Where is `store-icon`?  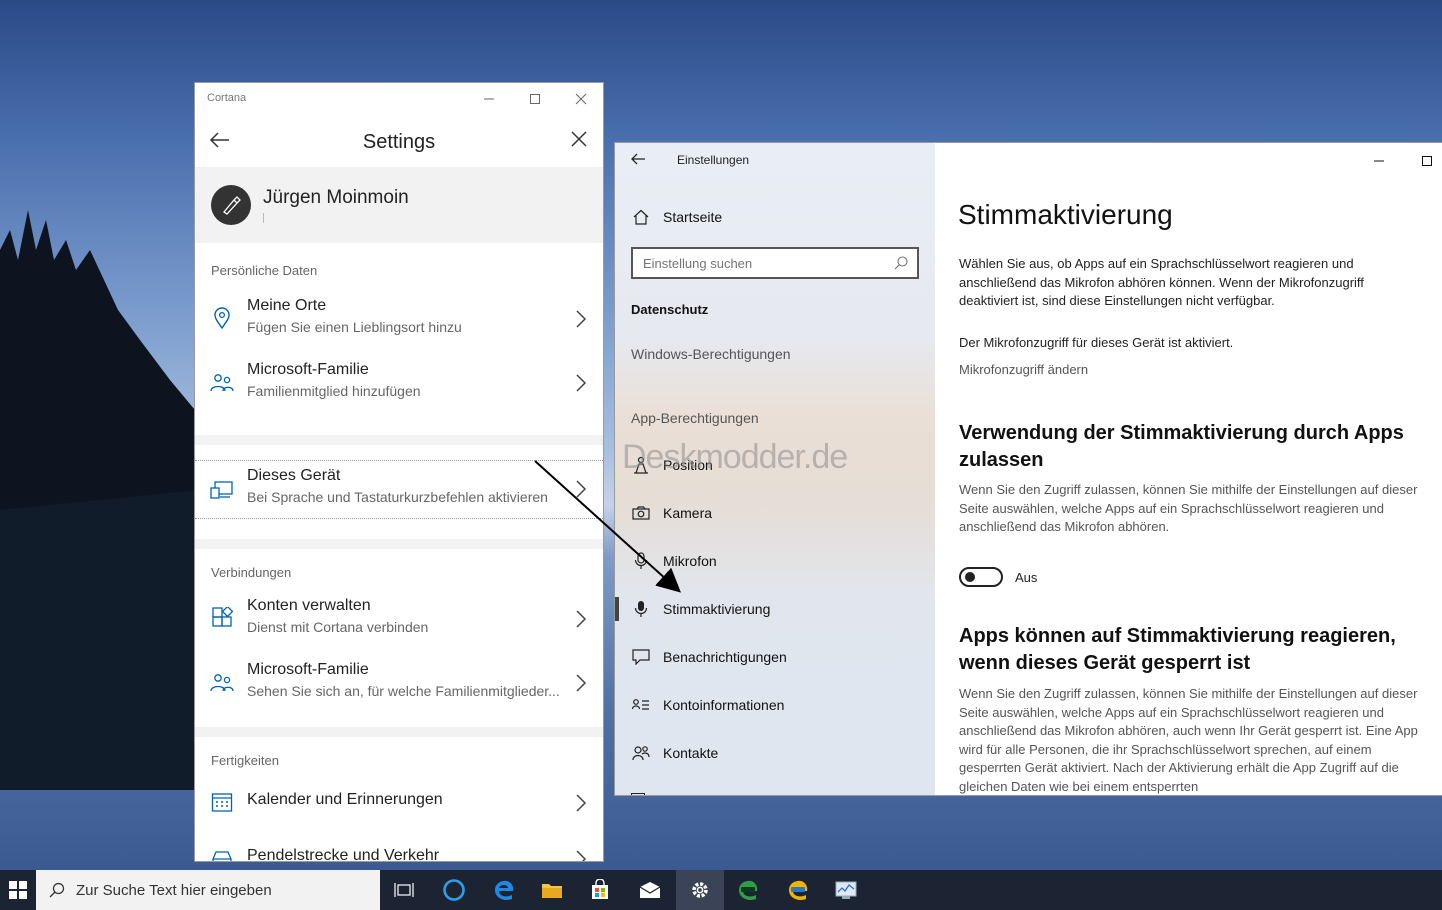
store-icon is located at coordinates (600, 889).